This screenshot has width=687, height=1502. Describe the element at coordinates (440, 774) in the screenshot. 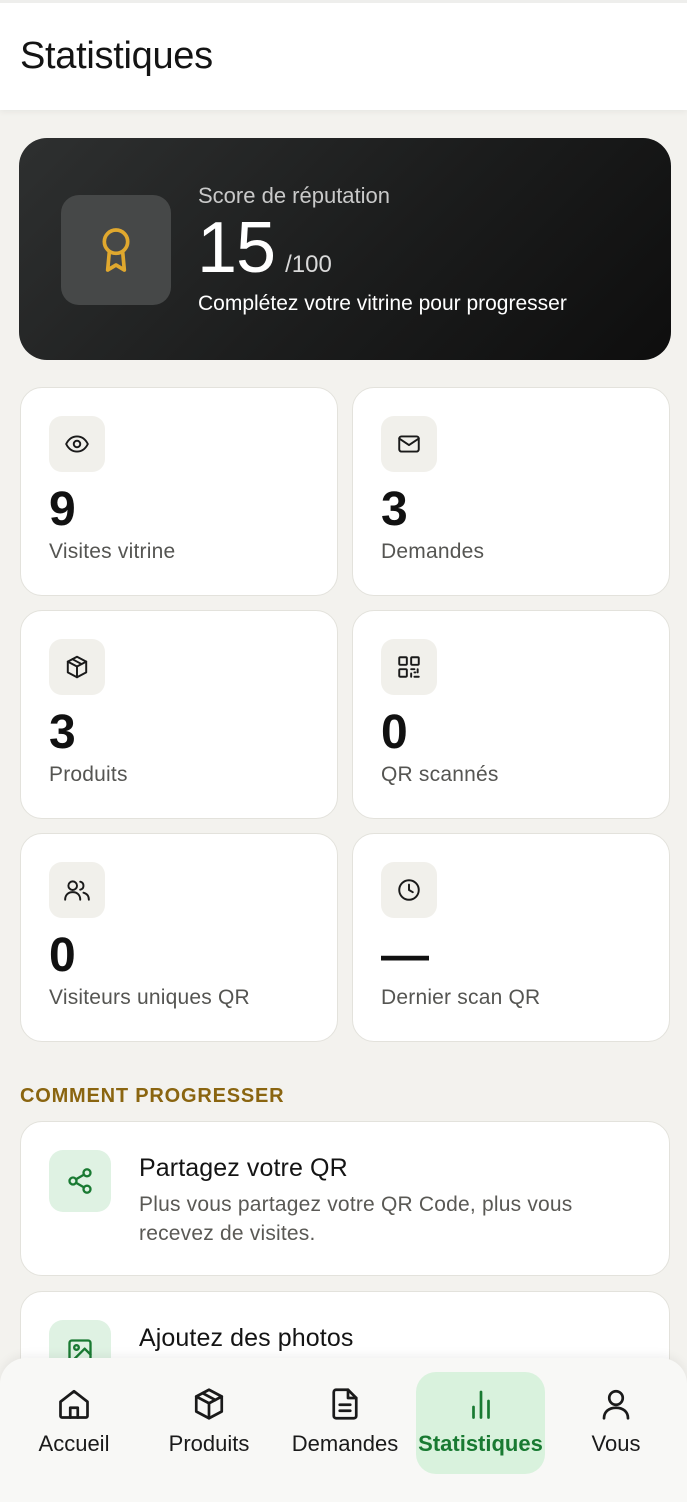

I see `stat-label: QR scannés` at that location.